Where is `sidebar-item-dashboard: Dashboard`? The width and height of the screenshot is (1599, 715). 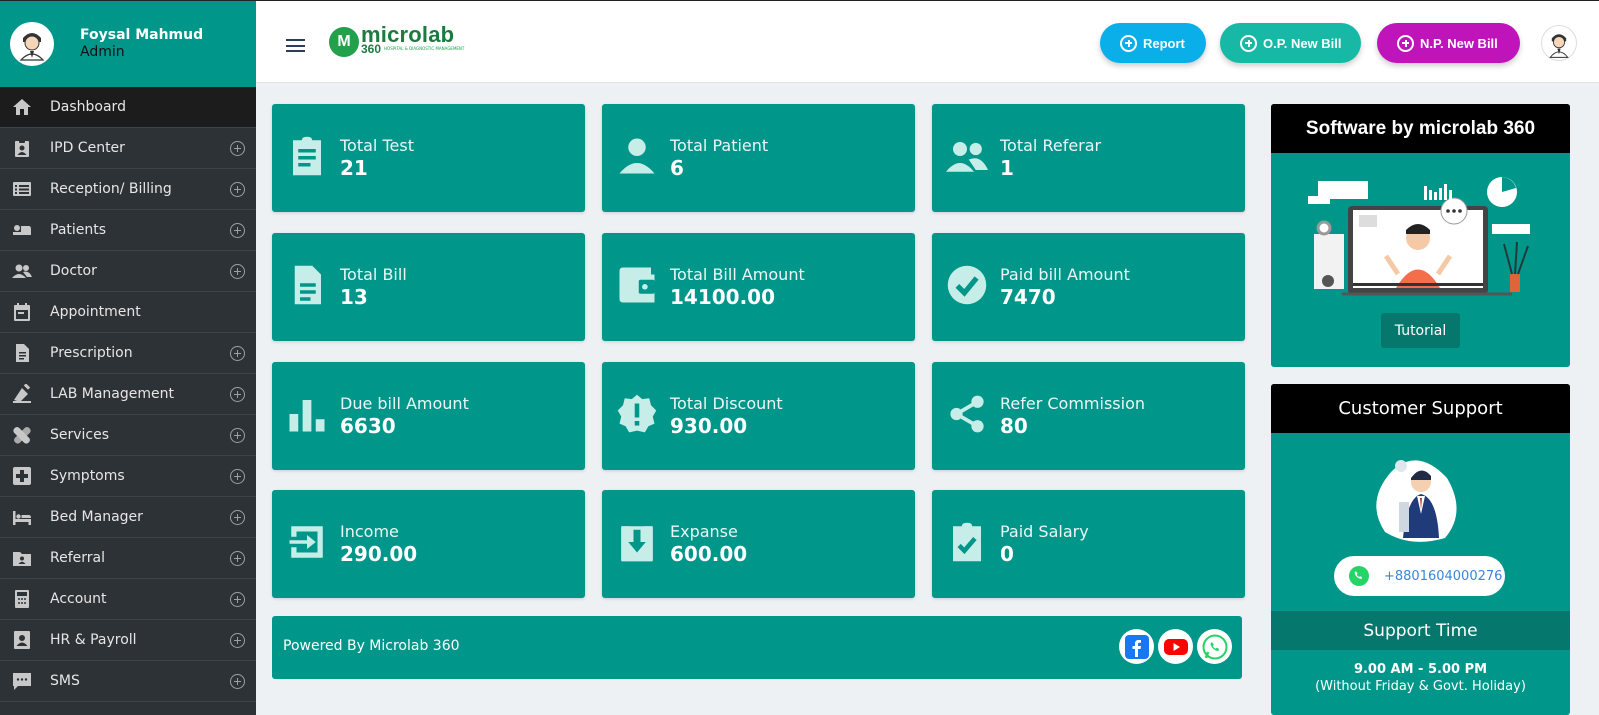
sidebar-item-dashboard: Dashboard is located at coordinates (128, 107).